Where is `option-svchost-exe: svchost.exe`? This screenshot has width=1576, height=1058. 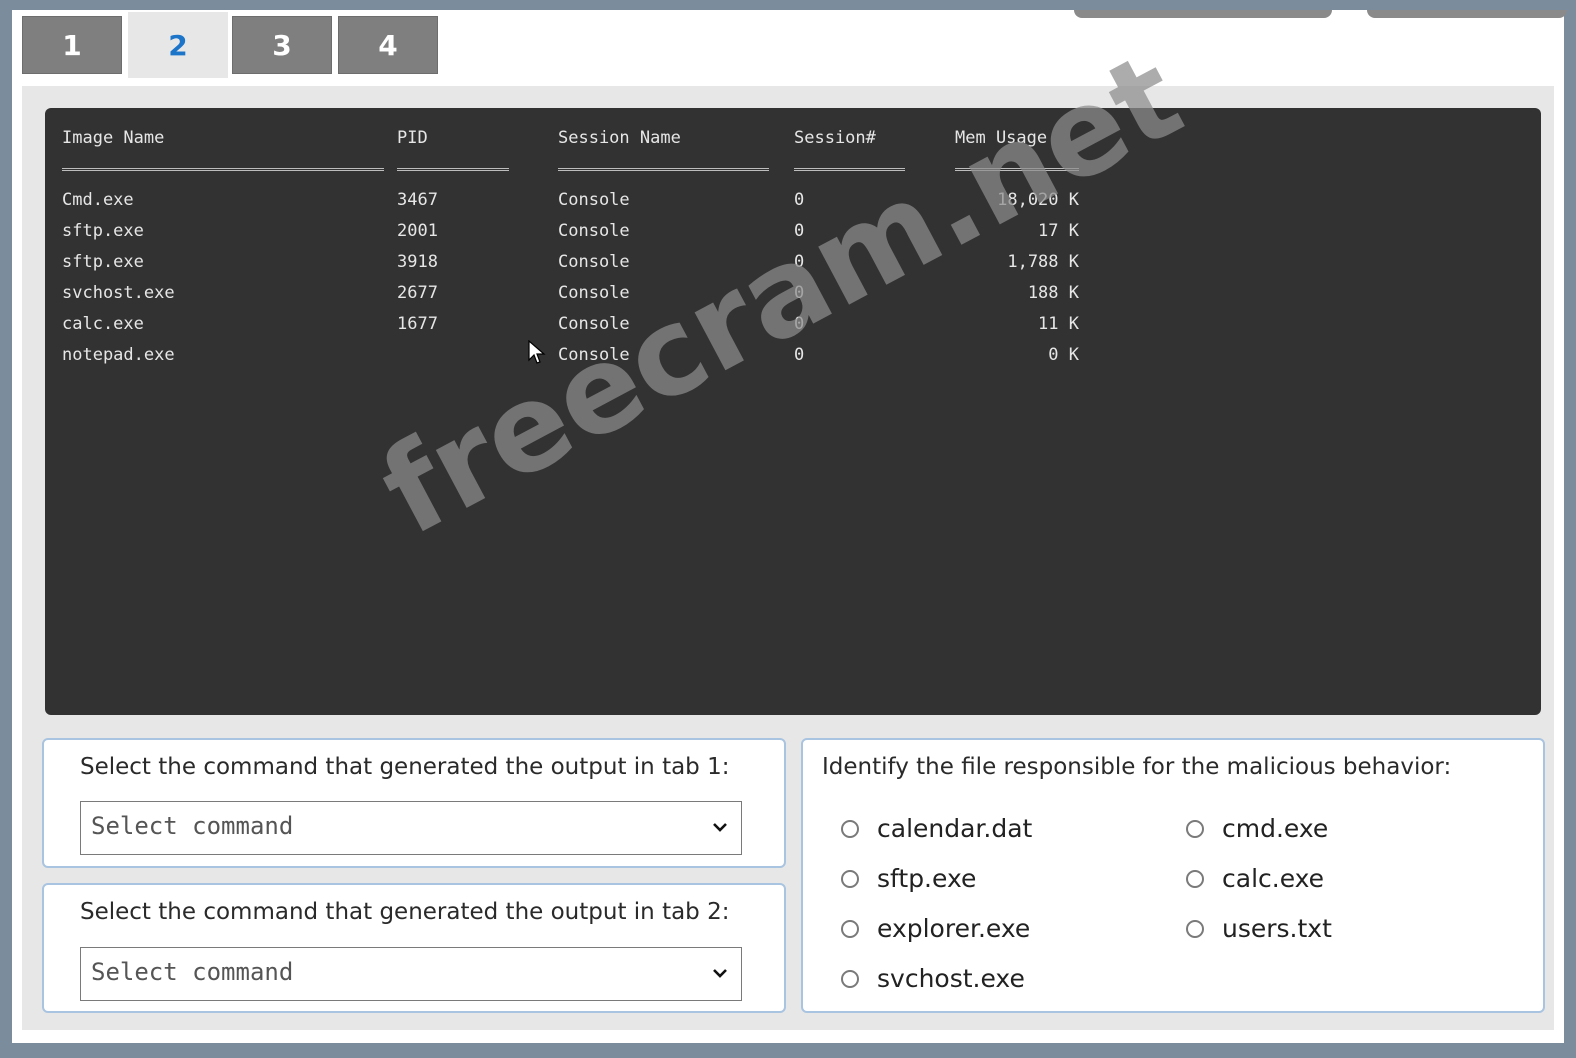 option-svchost-exe: svchost.exe is located at coordinates (933, 978).